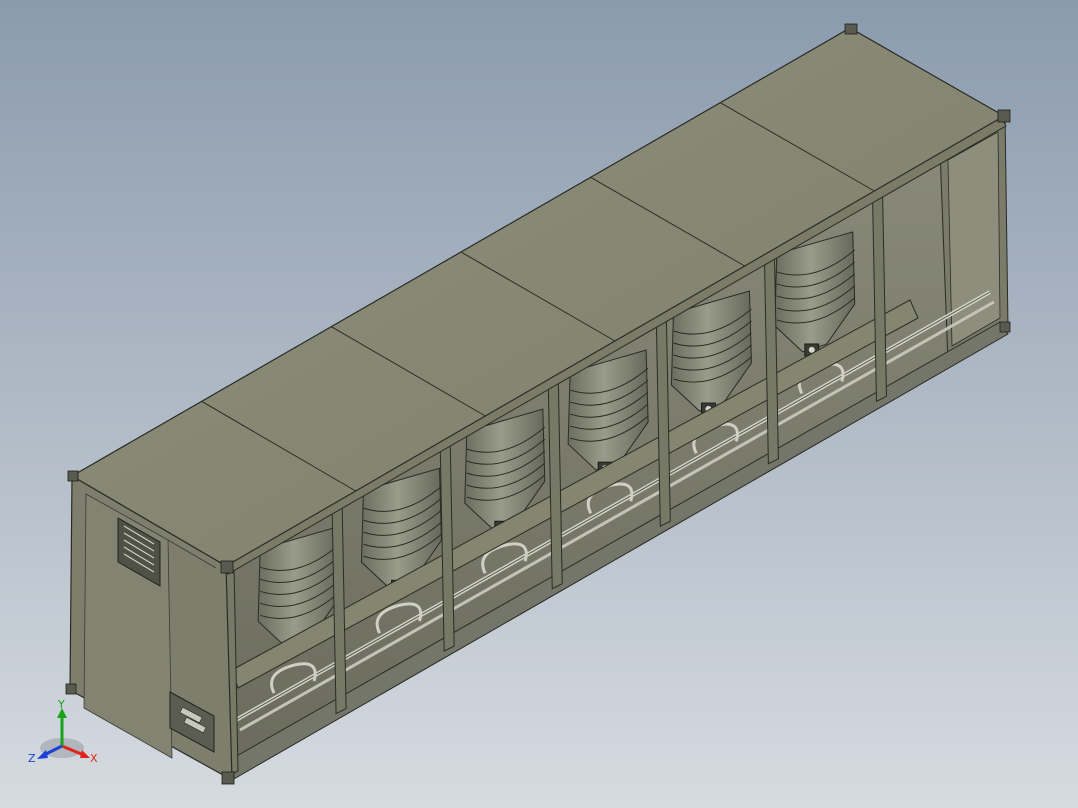 This screenshot has height=808, width=1078. What do you see at coordinates (61, 704) in the screenshot?
I see `y-axis-label: Y` at bounding box center [61, 704].